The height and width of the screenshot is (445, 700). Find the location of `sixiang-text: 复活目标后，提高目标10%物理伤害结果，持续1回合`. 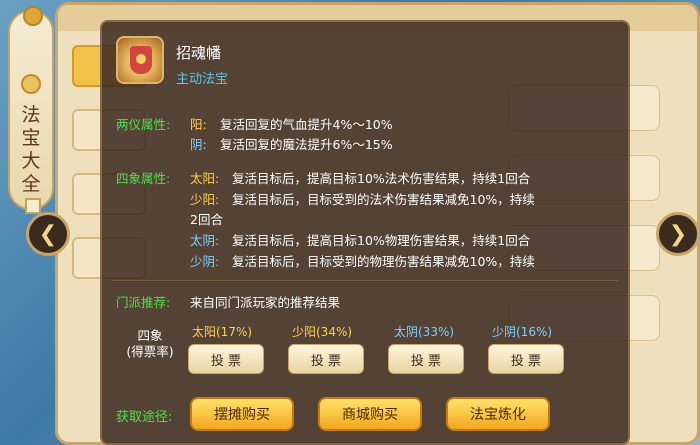

sixiang-text: 复活目标后，提高目标10%物理伤害结果，持续1回合 is located at coordinates (381, 240).